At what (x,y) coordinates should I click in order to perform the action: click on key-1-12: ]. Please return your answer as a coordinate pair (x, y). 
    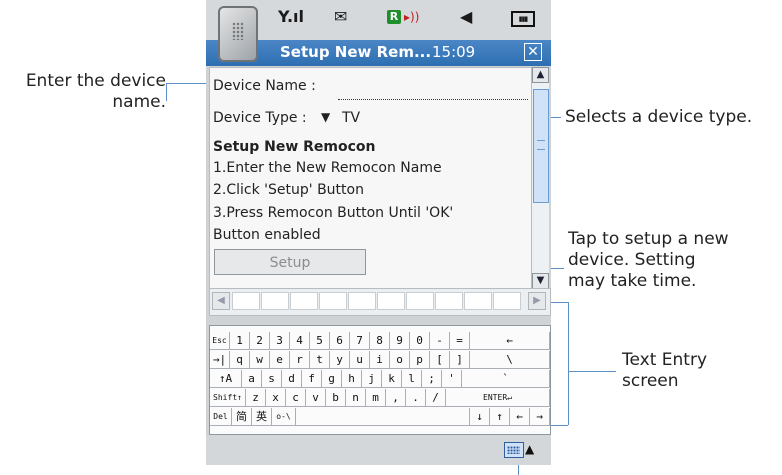
    Looking at the image, I should click on (460, 360).